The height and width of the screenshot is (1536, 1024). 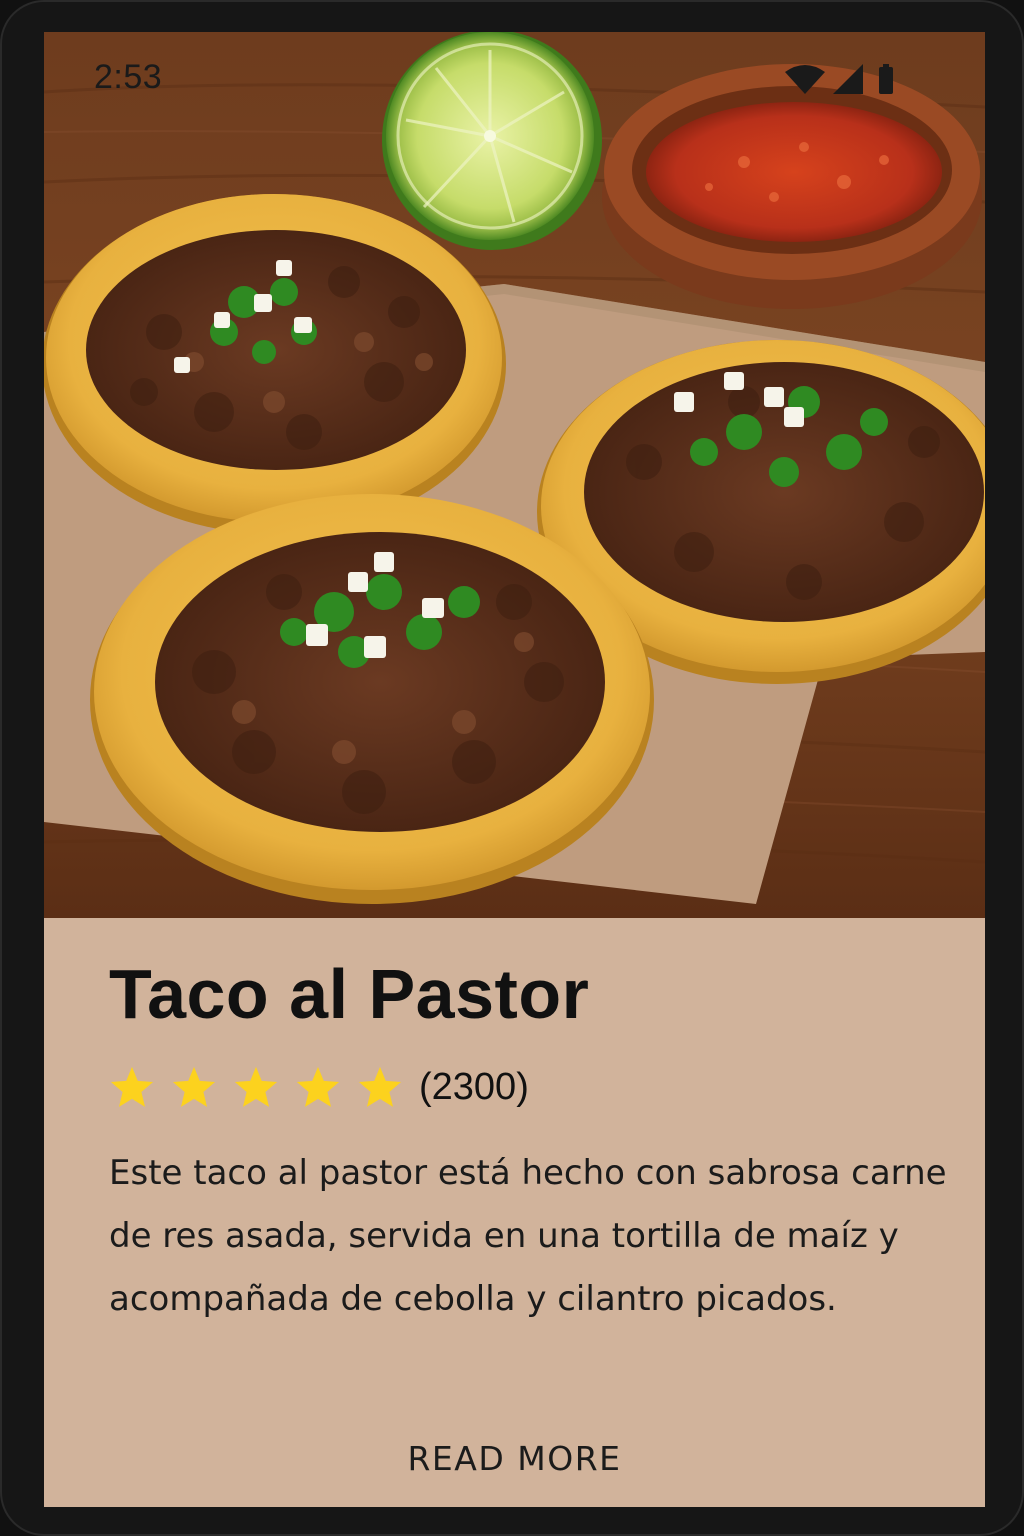 What do you see at coordinates (845, 81) in the screenshot?
I see `status-icons` at bounding box center [845, 81].